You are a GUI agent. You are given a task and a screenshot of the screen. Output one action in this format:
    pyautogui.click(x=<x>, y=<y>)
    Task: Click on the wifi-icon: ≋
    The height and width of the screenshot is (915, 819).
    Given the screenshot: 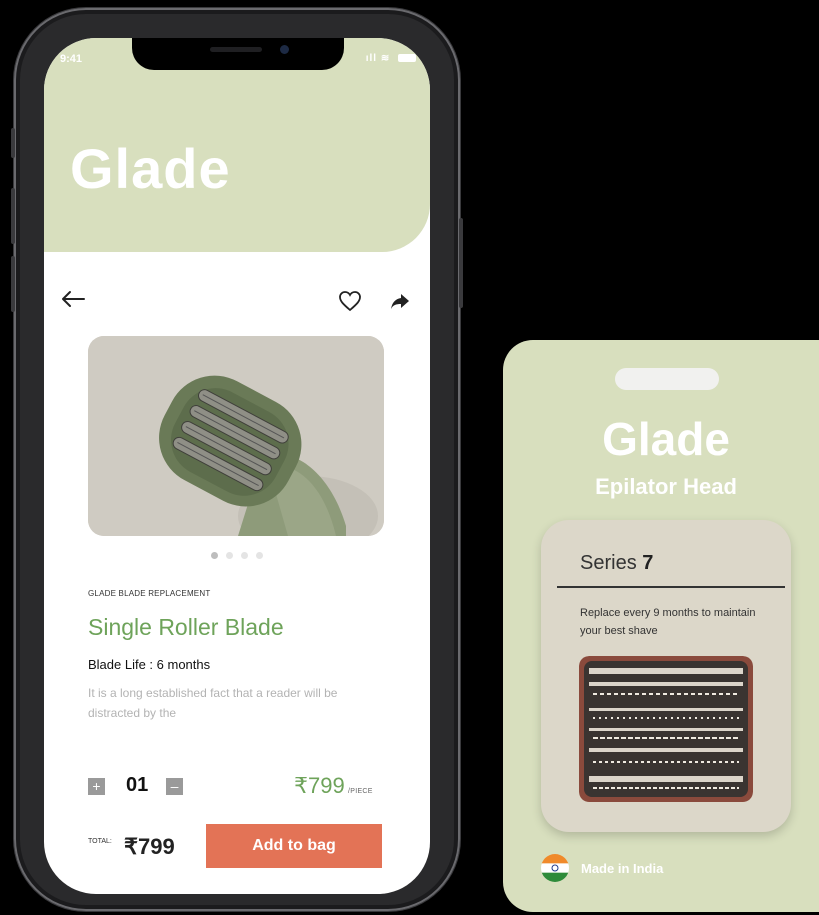 What is the action you would take?
    pyautogui.click(x=385, y=58)
    